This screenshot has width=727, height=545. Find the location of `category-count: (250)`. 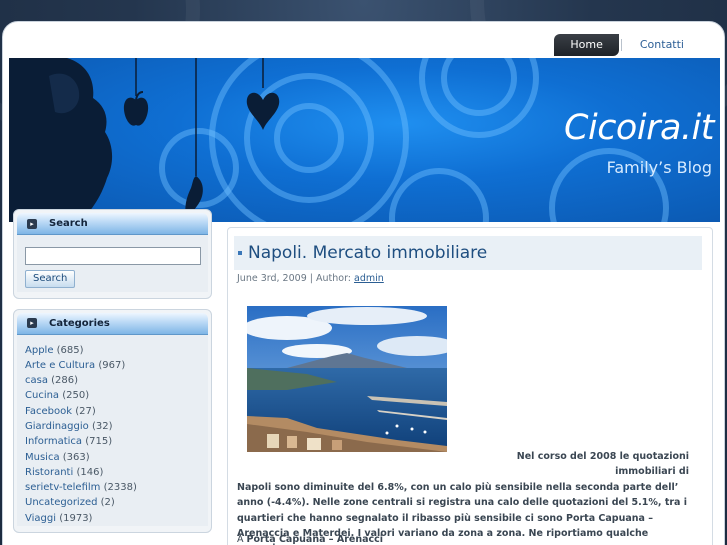

category-count: (250) is located at coordinates (76, 396).